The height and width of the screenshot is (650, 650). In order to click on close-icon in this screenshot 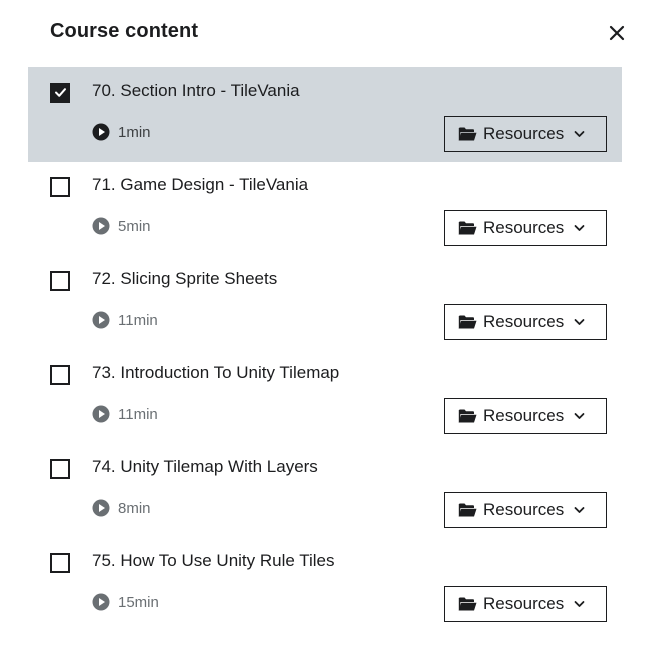, I will do `click(617, 33)`.